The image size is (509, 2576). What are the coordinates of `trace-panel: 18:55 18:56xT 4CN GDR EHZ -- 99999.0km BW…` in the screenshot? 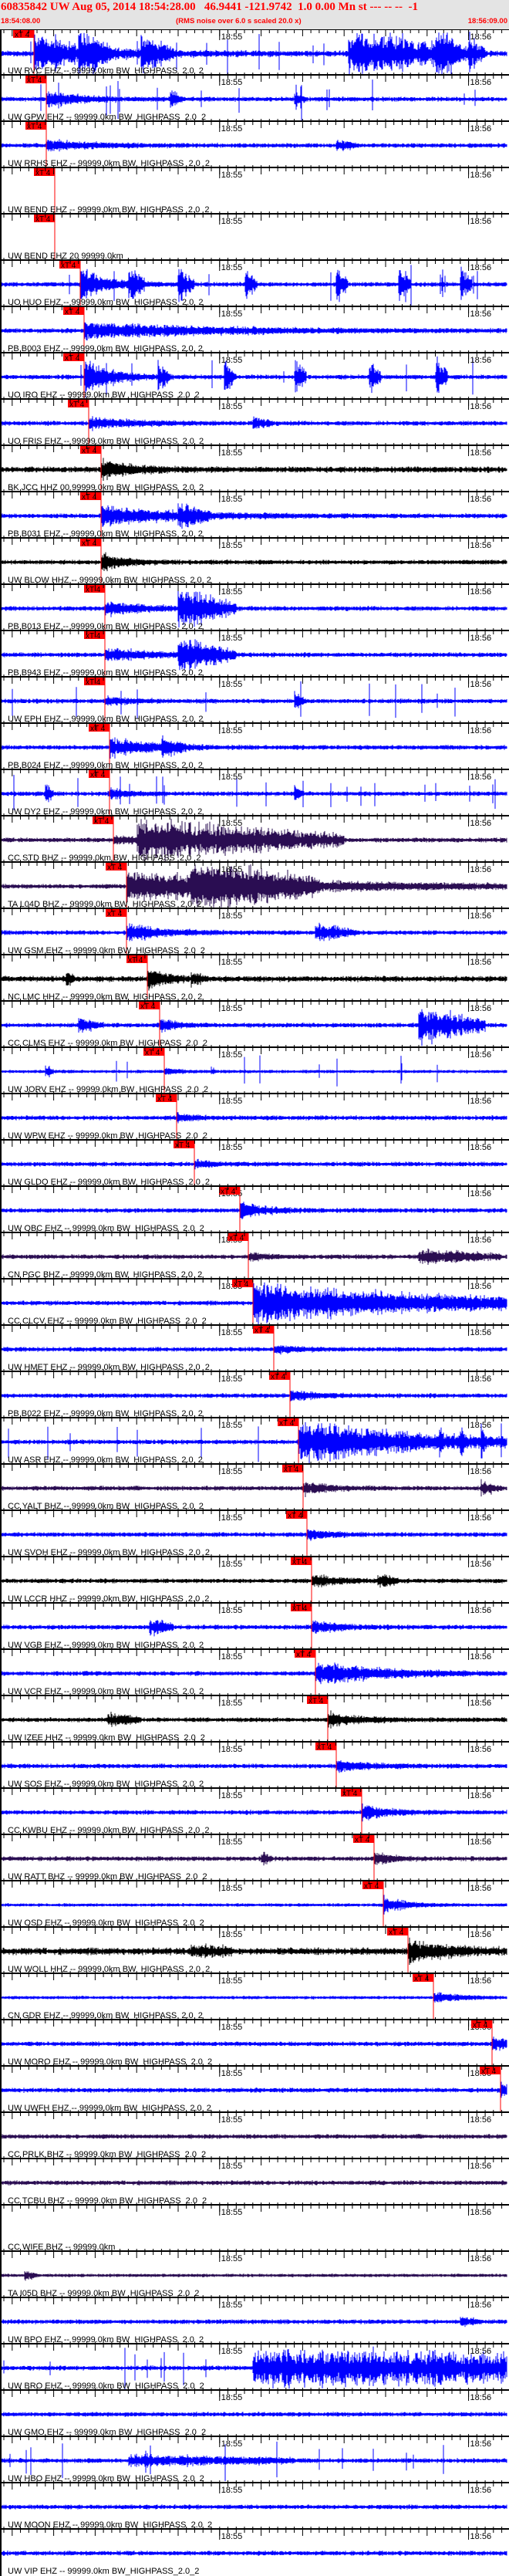 It's located at (253, 1996).